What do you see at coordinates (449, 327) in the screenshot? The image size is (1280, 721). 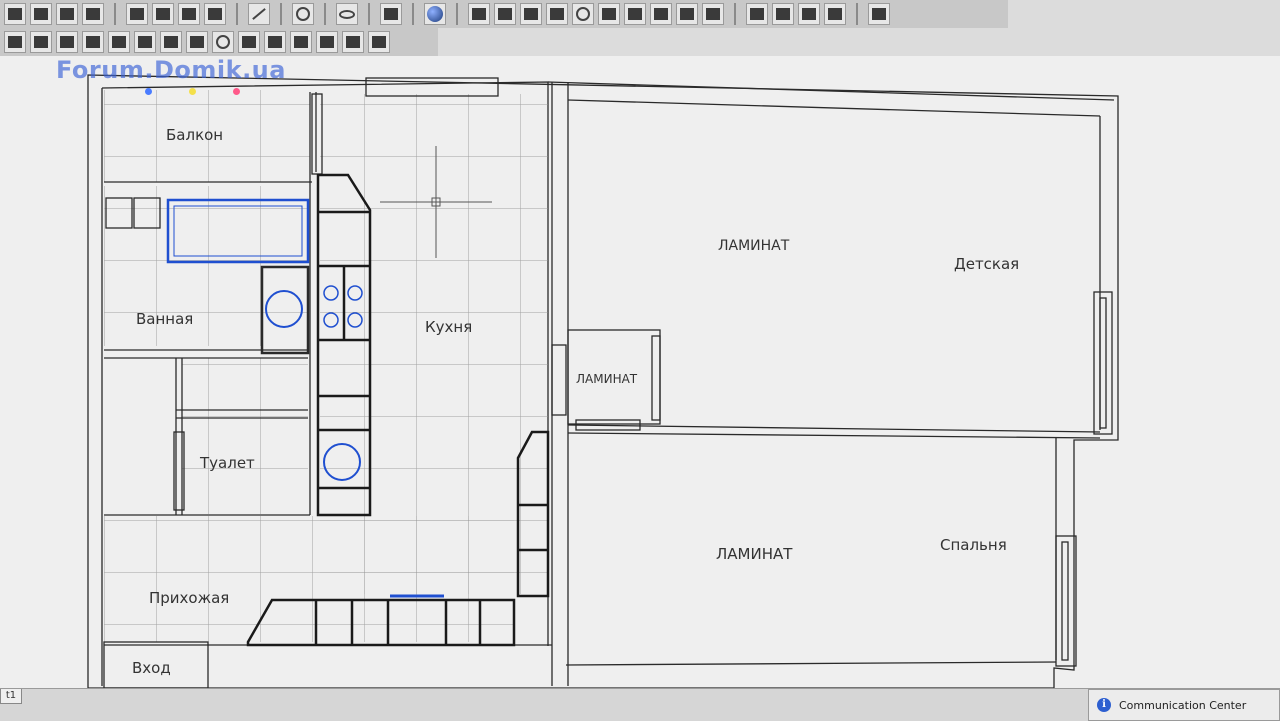 I see `label-kuhnya: Кухня` at bounding box center [449, 327].